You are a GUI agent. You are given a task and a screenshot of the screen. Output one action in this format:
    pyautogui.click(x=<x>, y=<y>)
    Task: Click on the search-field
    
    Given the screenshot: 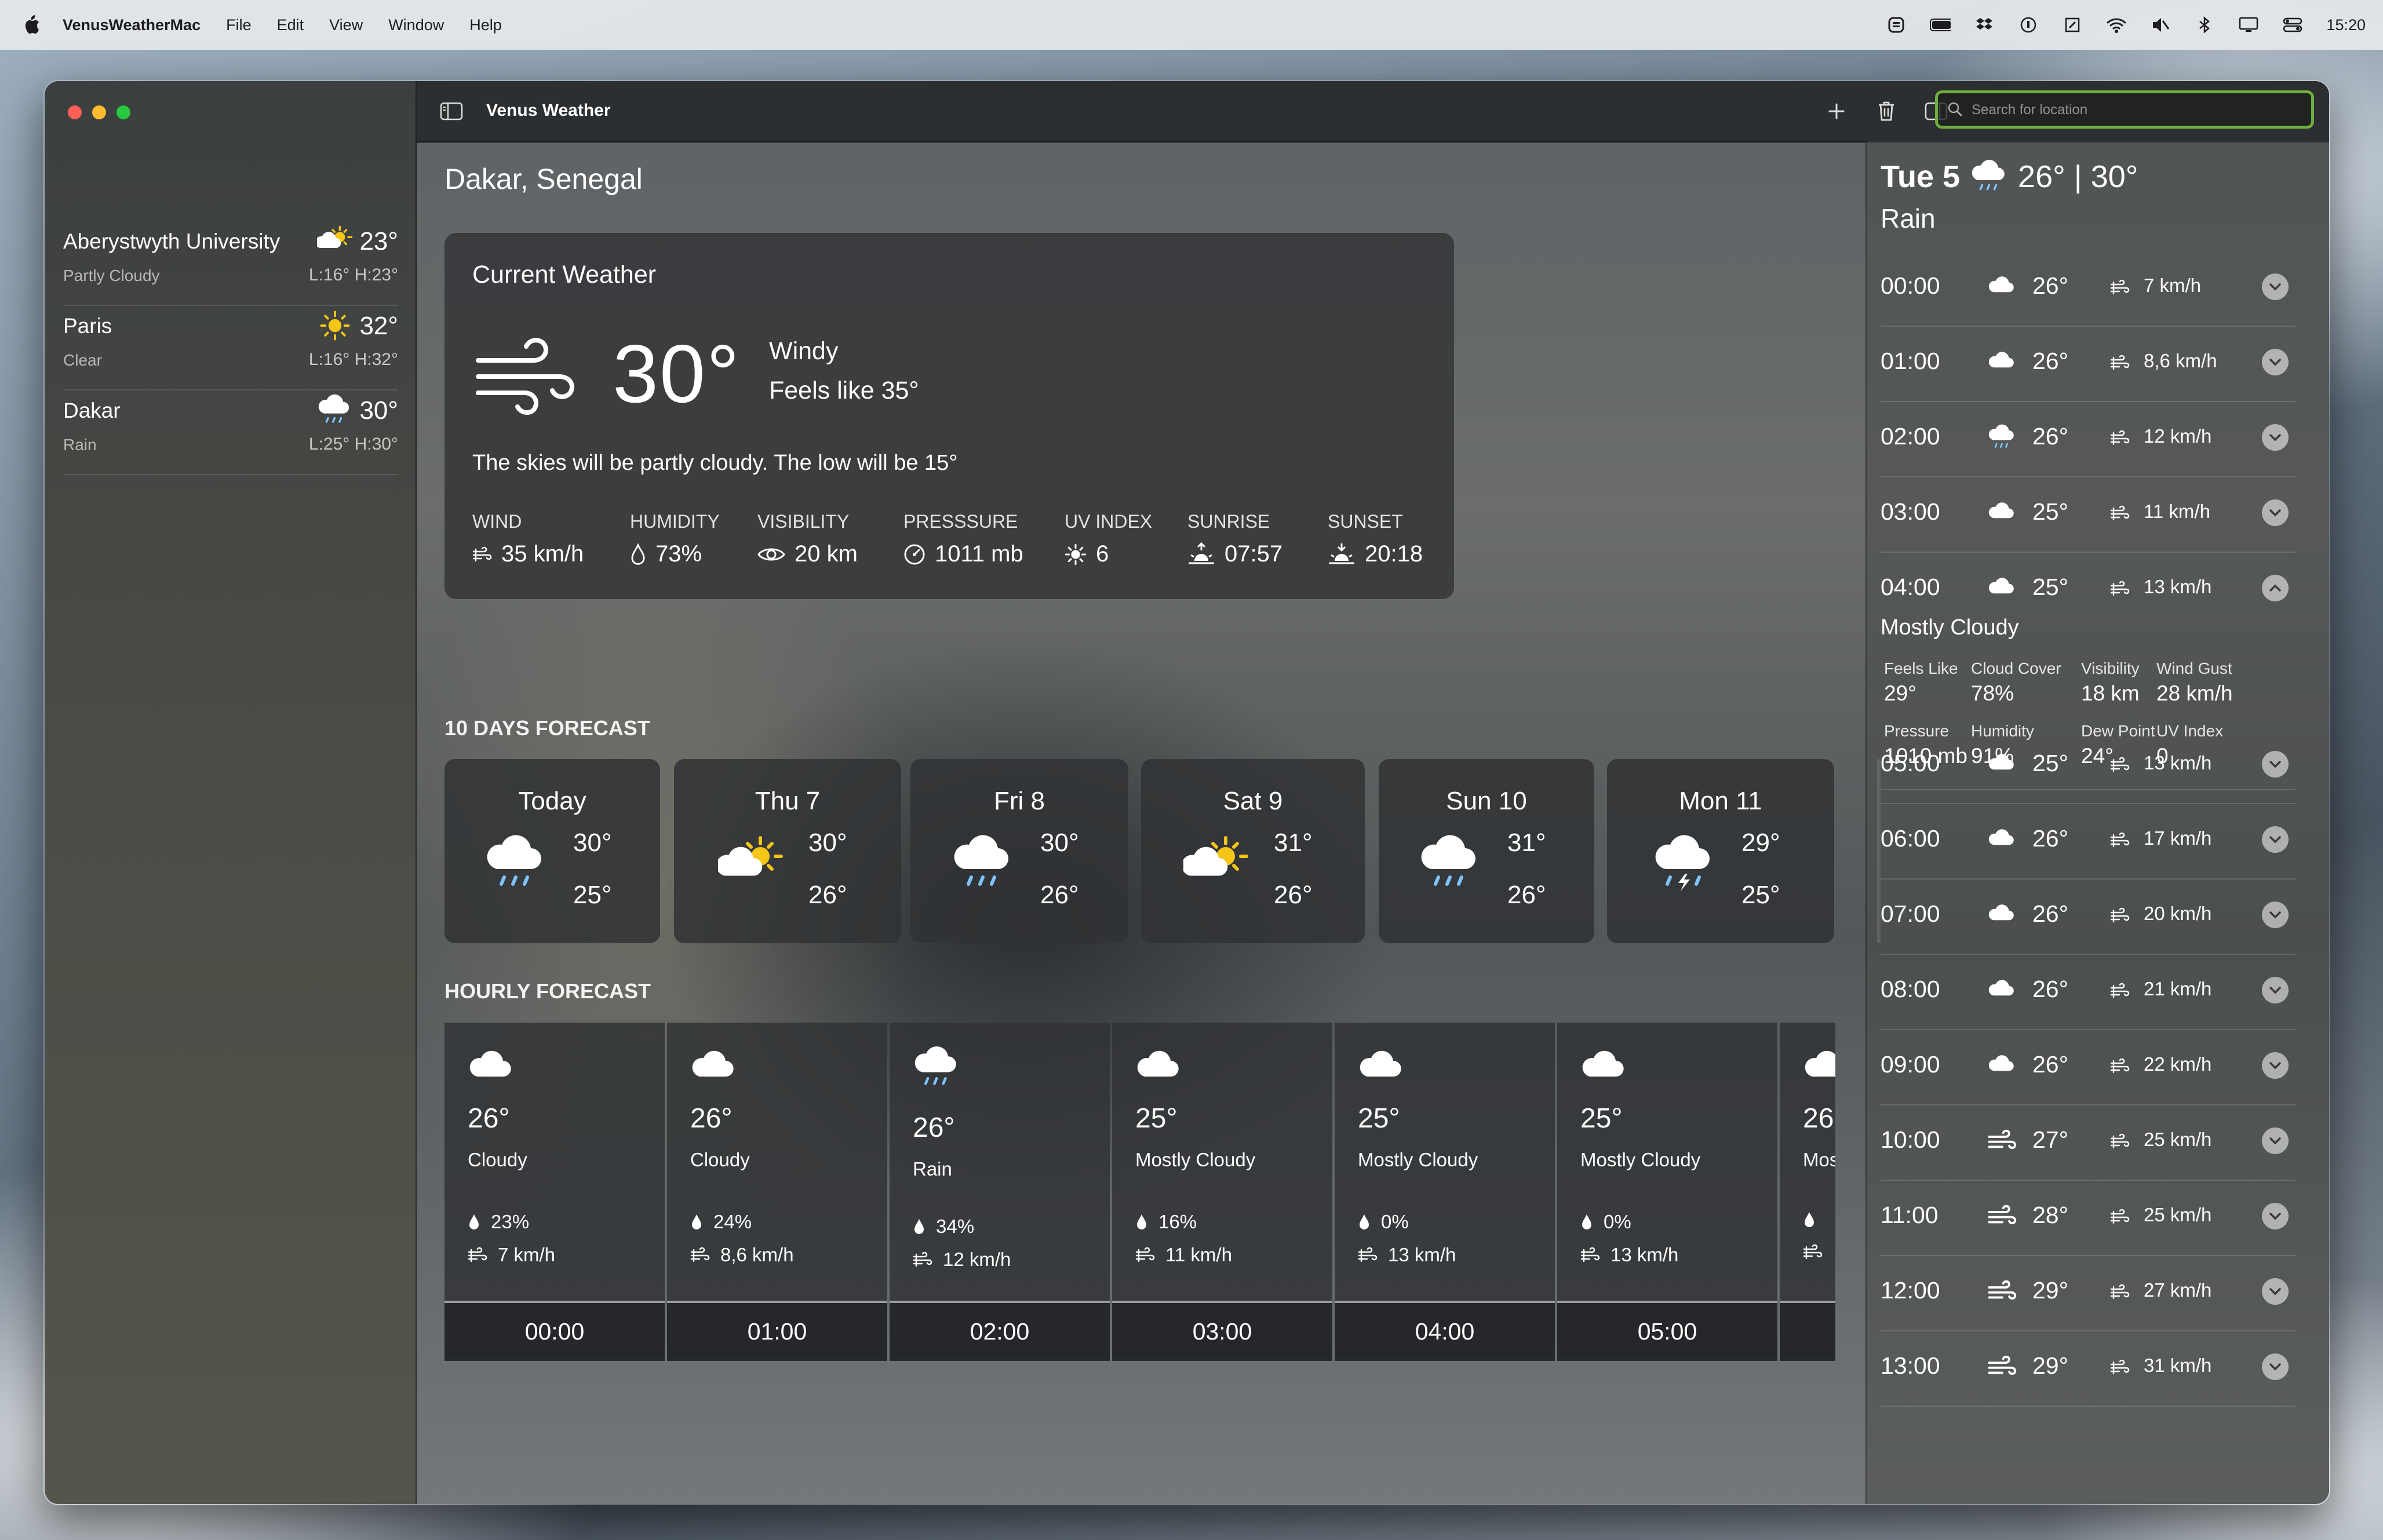 What is the action you would take?
    pyautogui.click(x=2125, y=109)
    